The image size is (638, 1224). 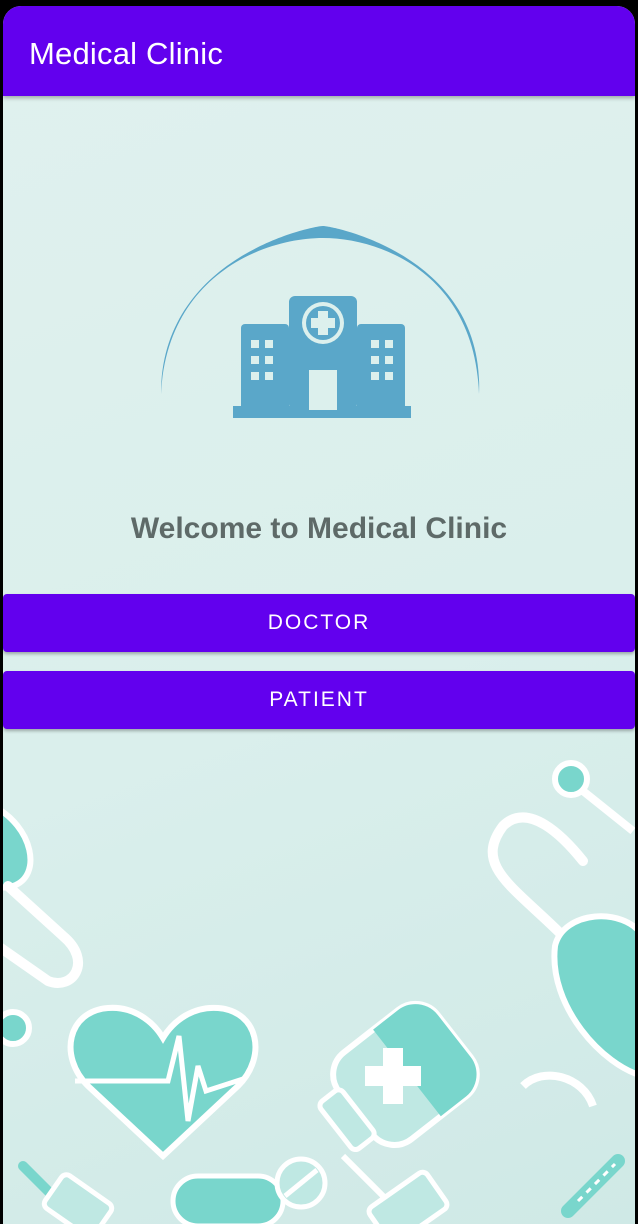 What do you see at coordinates (320, 322) in the screenshot?
I see `hospital-logo-icon` at bounding box center [320, 322].